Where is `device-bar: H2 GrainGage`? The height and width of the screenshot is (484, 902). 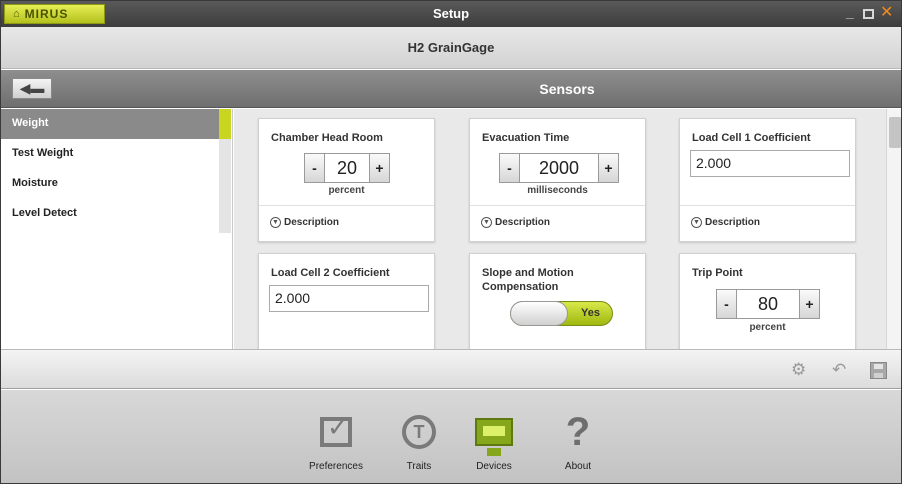
device-bar: H2 GrainGage is located at coordinates (451, 48).